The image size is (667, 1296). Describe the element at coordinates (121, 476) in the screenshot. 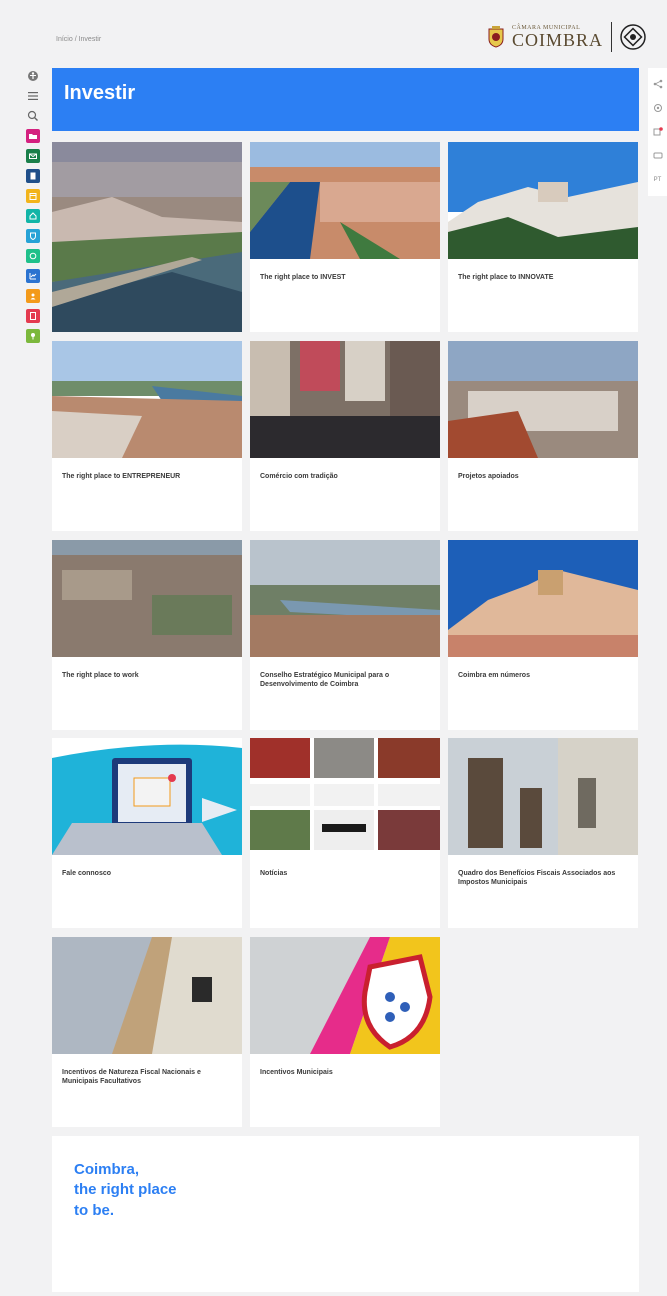

I see `card-label: The right place to ENTREPRENEUR` at that location.